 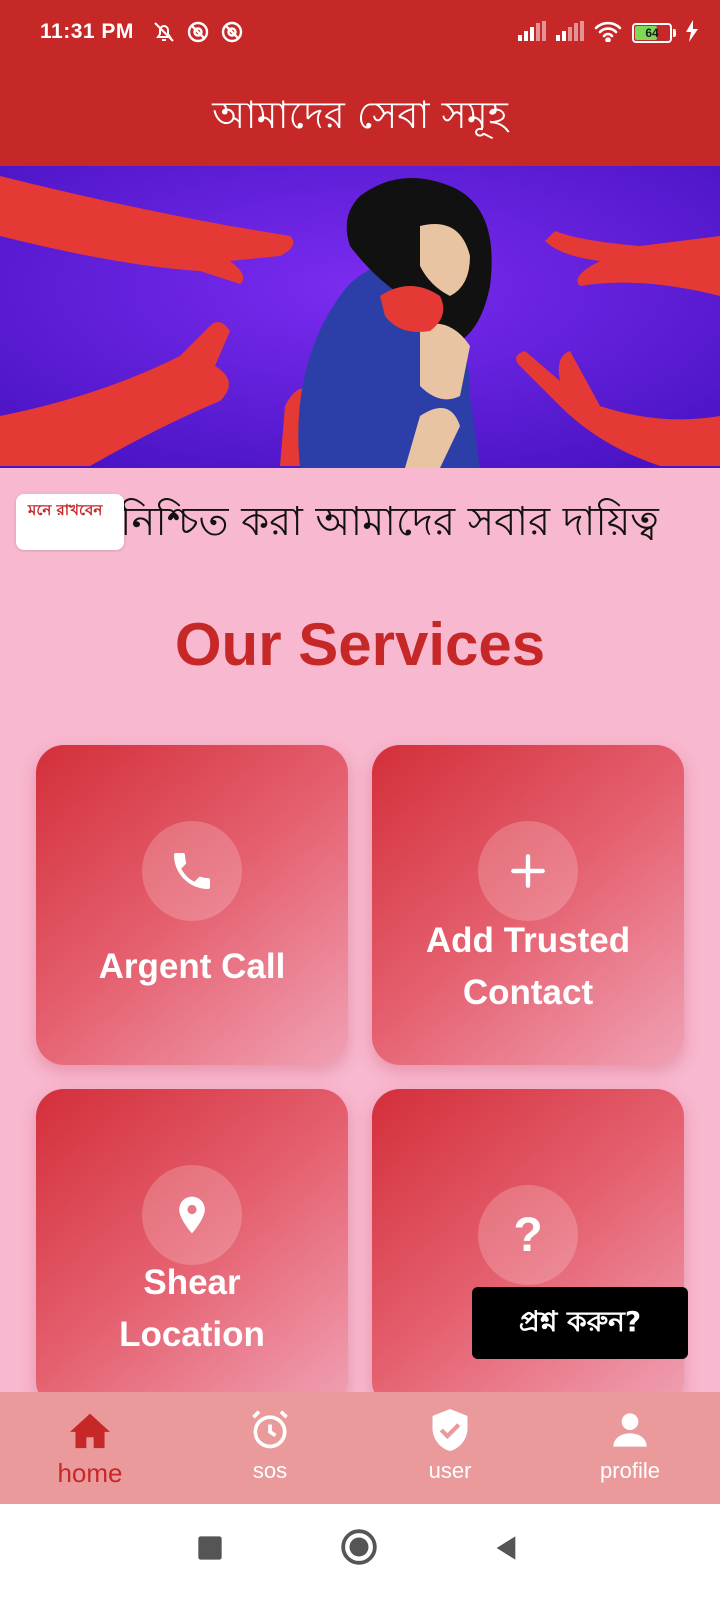 I want to click on service-card-label: Shear Location, so click(x=192, y=1308).